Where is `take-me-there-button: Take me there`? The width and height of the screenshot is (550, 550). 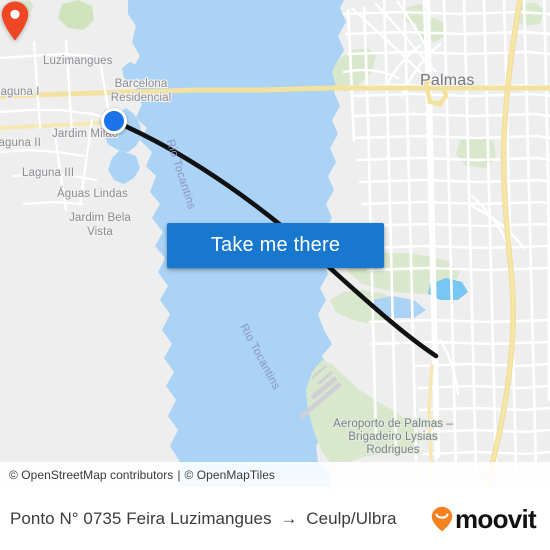 take-me-there-button: Take me there is located at coordinates (275, 245).